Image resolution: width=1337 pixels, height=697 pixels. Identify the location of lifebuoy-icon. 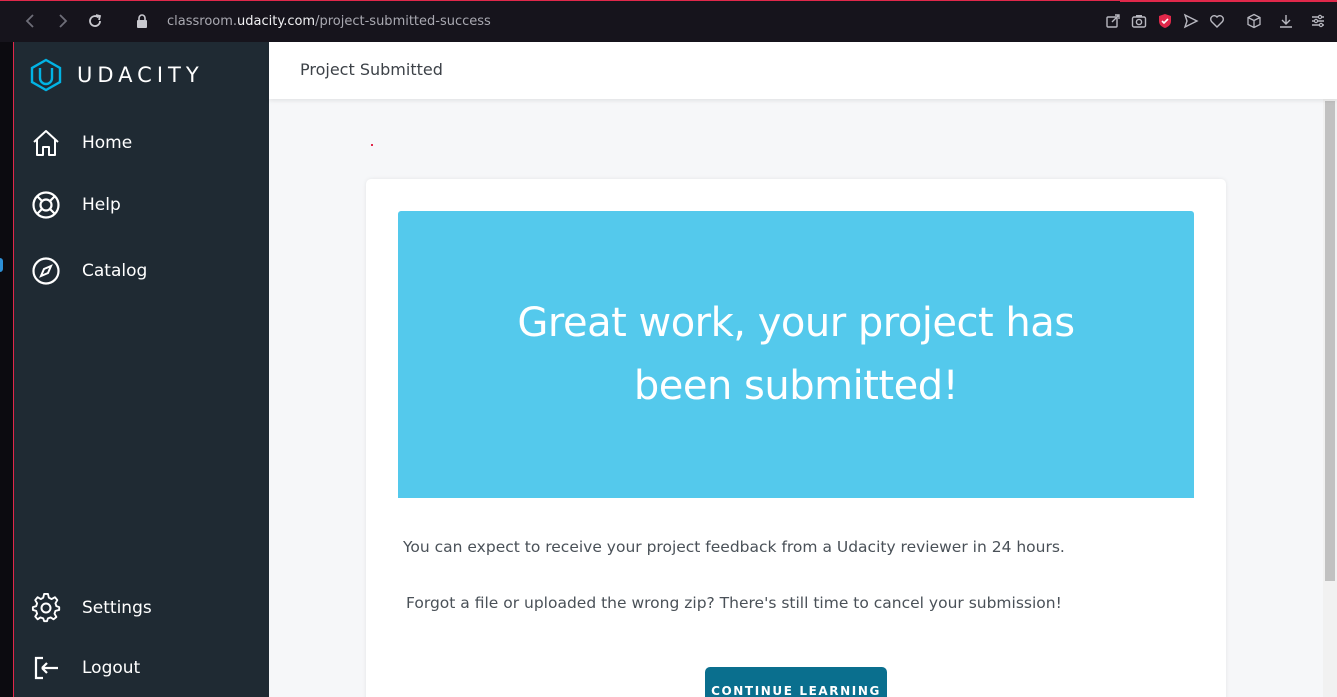
(46, 205).